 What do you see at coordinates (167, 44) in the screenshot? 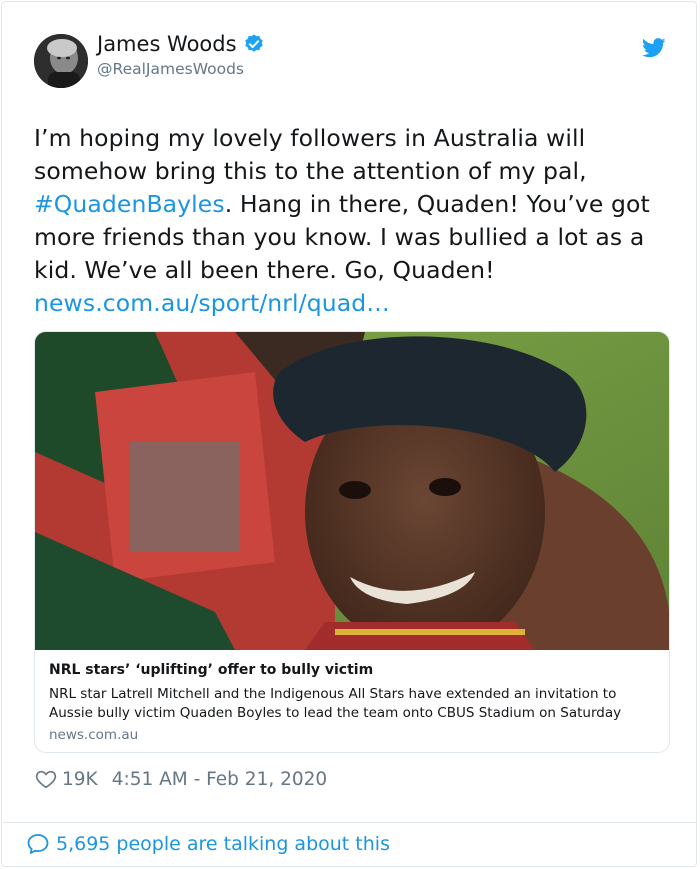
I see `author-name: James Woods` at bounding box center [167, 44].